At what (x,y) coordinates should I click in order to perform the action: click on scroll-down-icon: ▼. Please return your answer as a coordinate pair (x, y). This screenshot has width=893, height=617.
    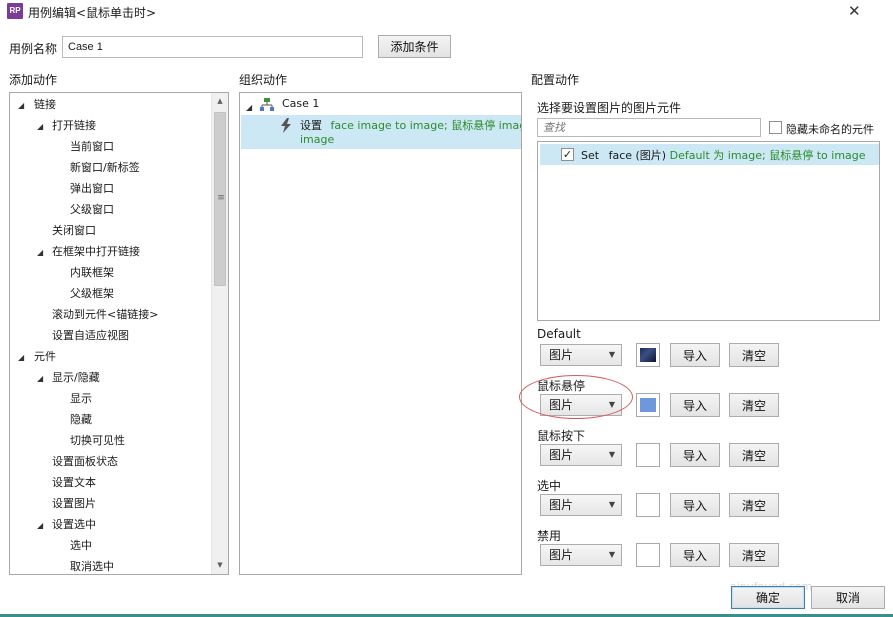
    Looking at the image, I should click on (220, 565).